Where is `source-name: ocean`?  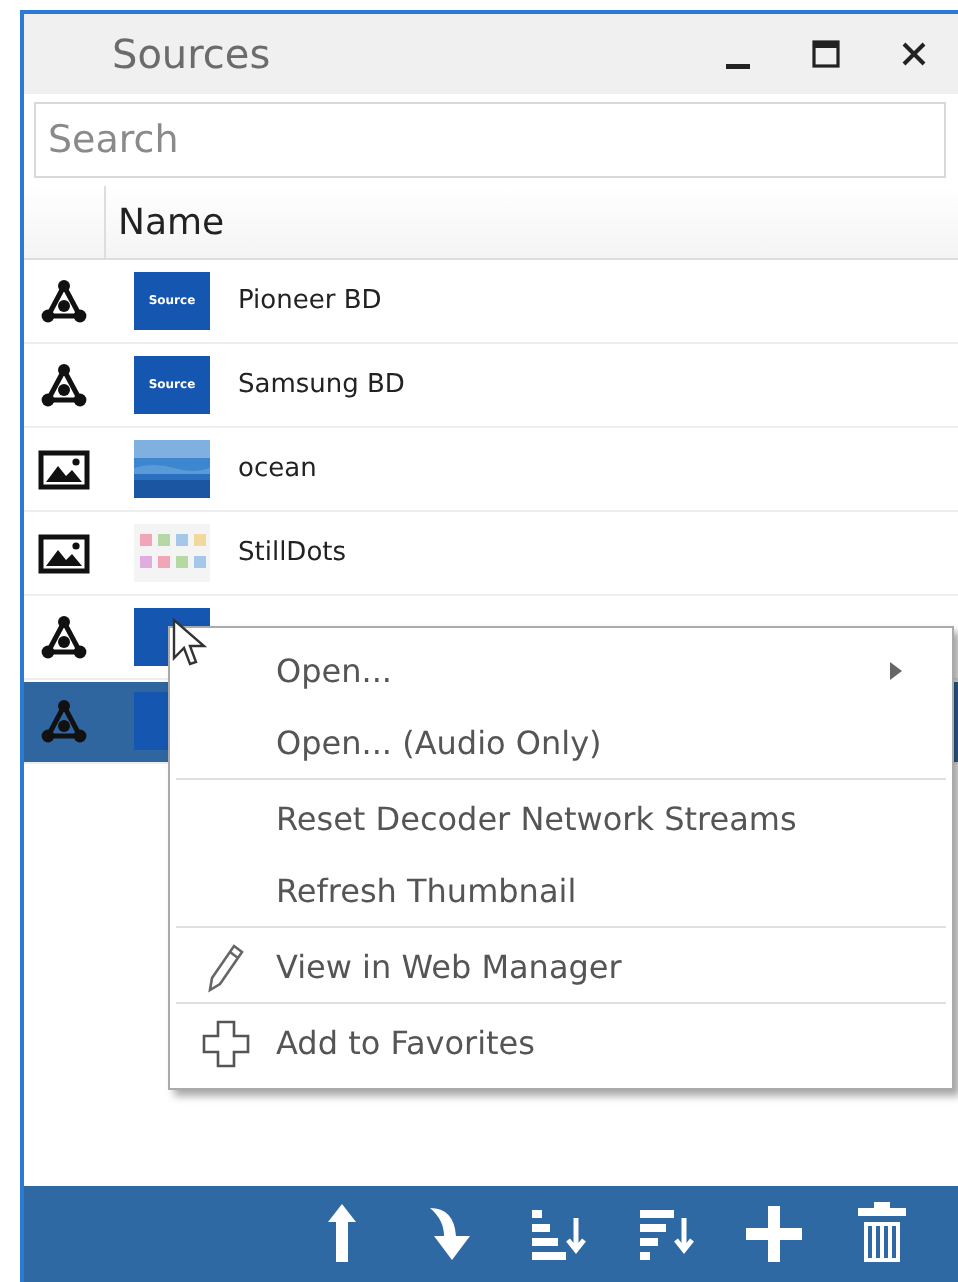 source-name: ocean is located at coordinates (277, 469).